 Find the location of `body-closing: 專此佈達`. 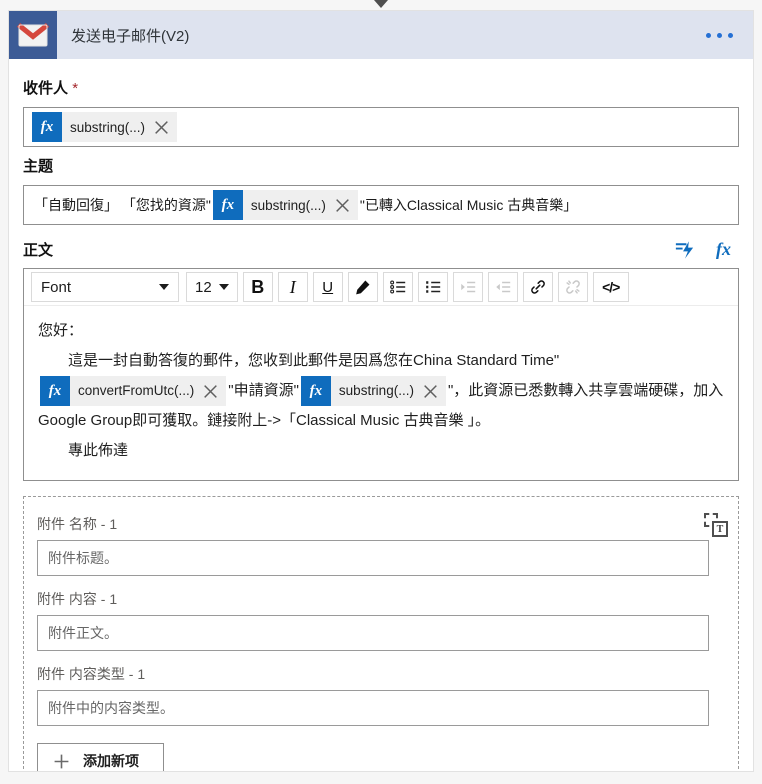

body-closing: 專此佈達 is located at coordinates (98, 451).